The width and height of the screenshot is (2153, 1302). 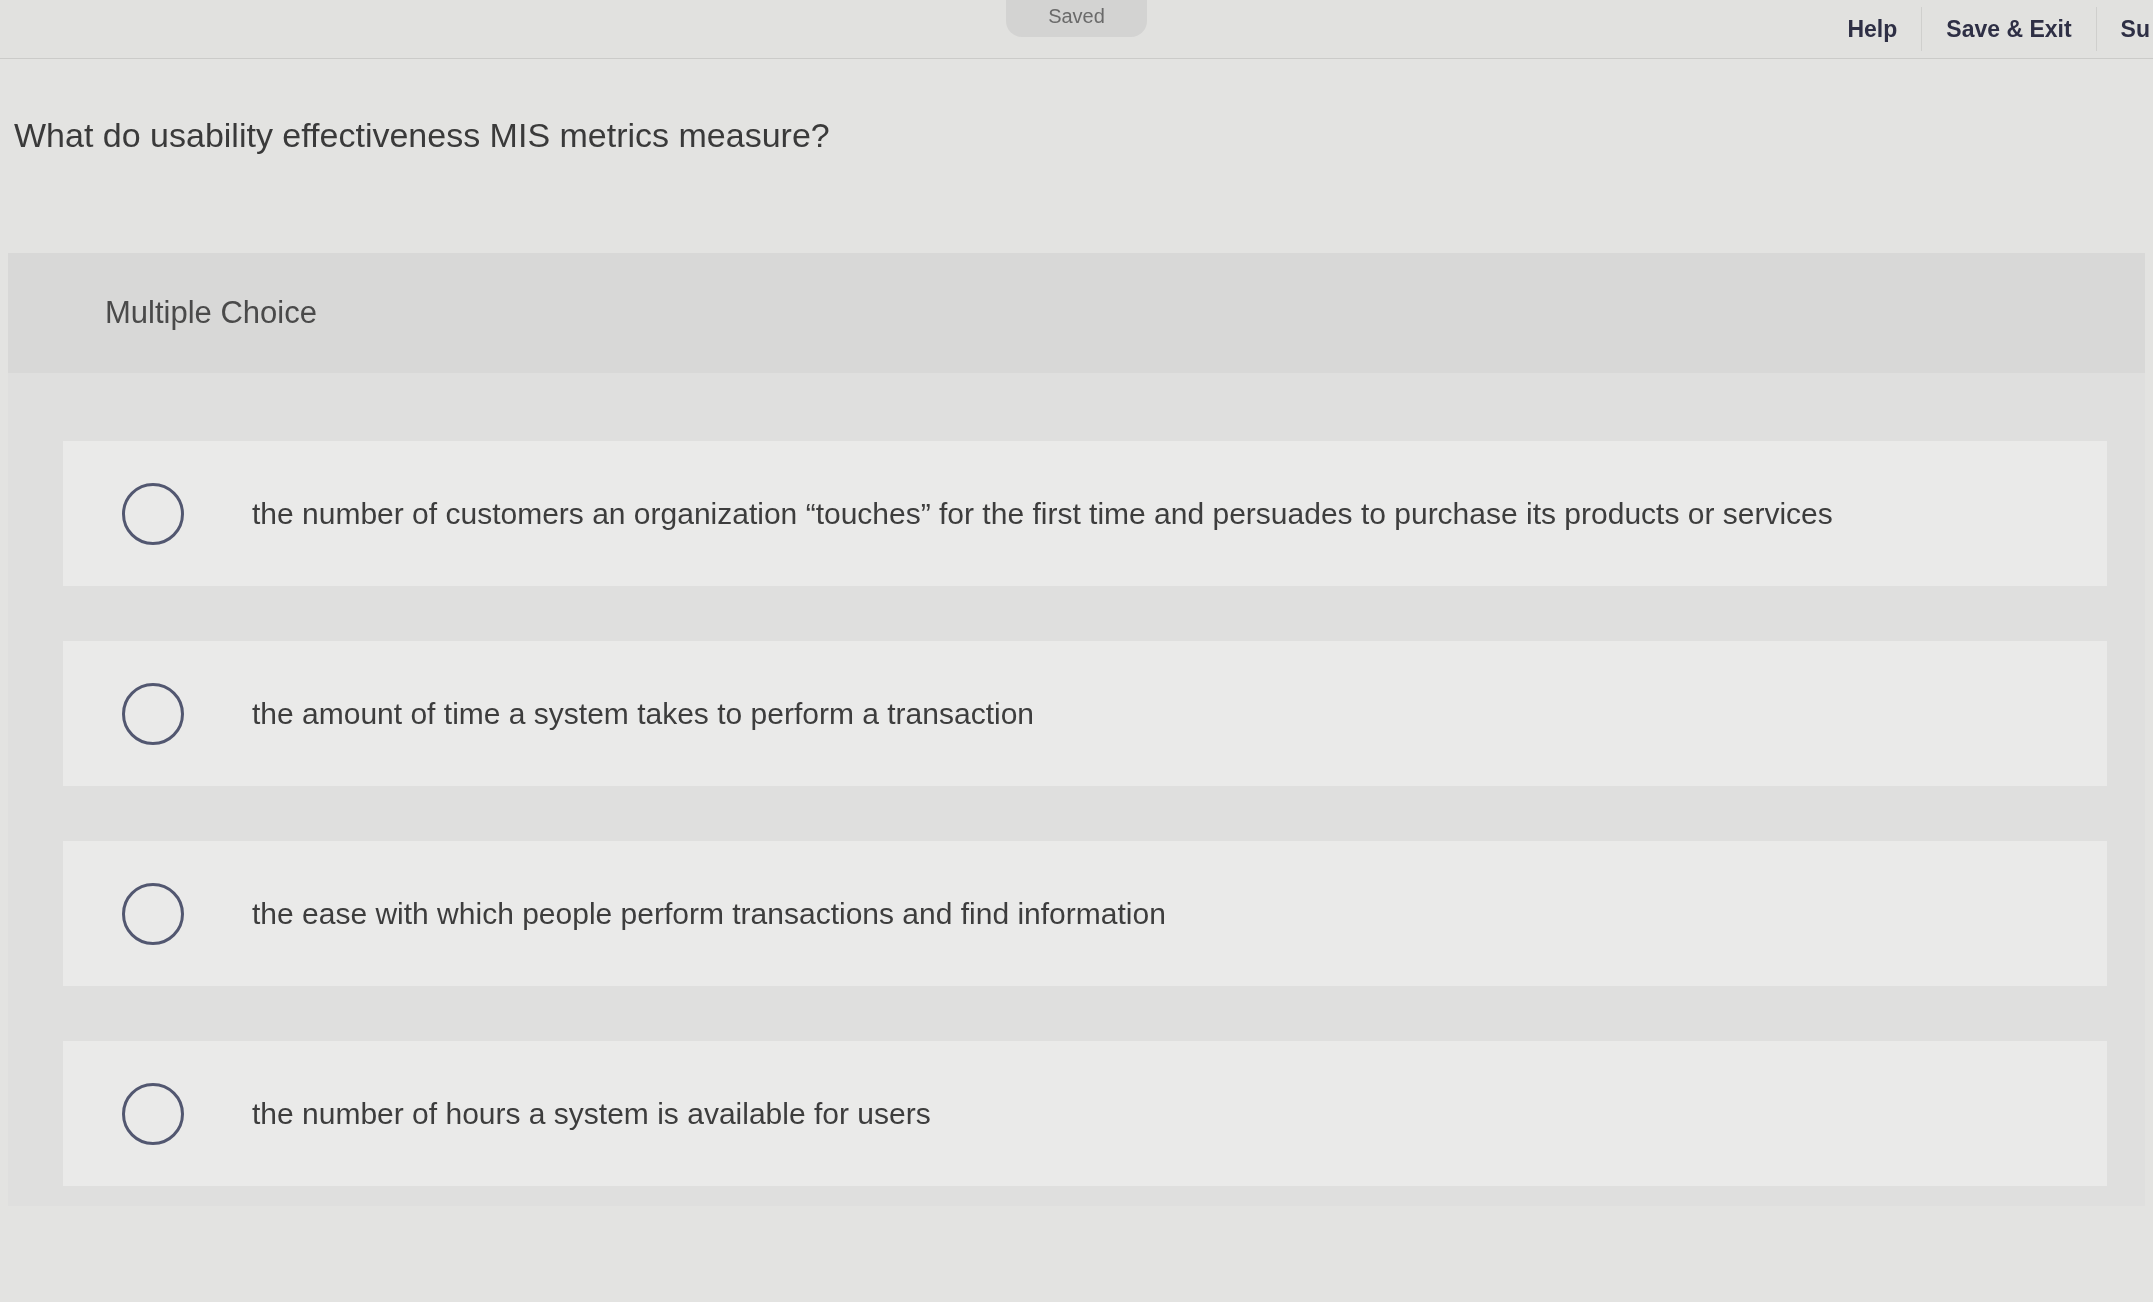 What do you see at coordinates (422, 135) in the screenshot?
I see `question-text: What do usability effectiveness MIS metrics measure?` at bounding box center [422, 135].